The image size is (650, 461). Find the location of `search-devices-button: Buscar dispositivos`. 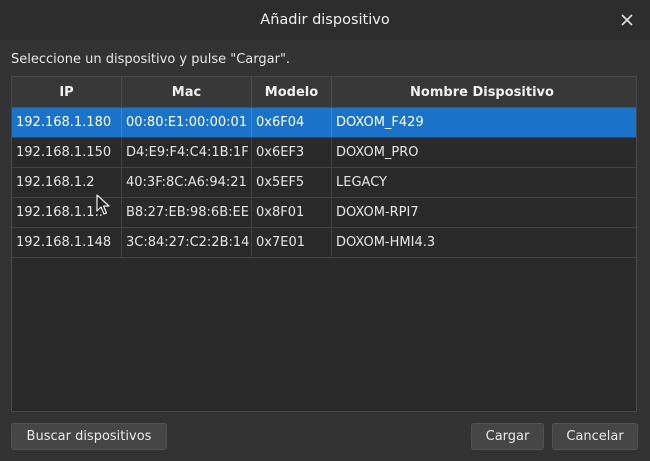

search-devices-button: Buscar dispositivos is located at coordinates (89, 436).